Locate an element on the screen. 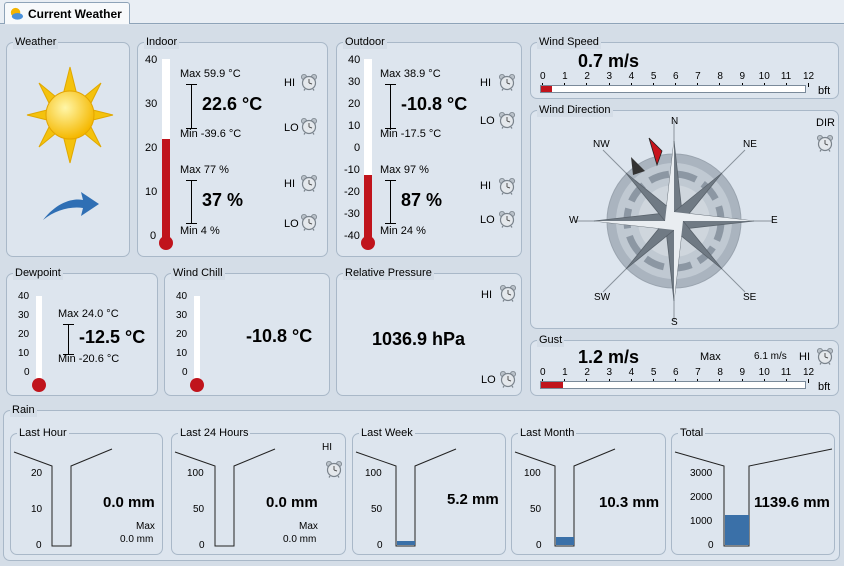  gust-max-label: Max is located at coordinates (710, 357).